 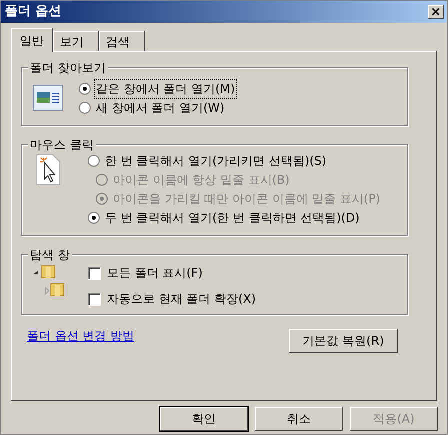 I want to click on radio-label: 새 창에서 폴더 열기(W), so click(x=160, y=107).